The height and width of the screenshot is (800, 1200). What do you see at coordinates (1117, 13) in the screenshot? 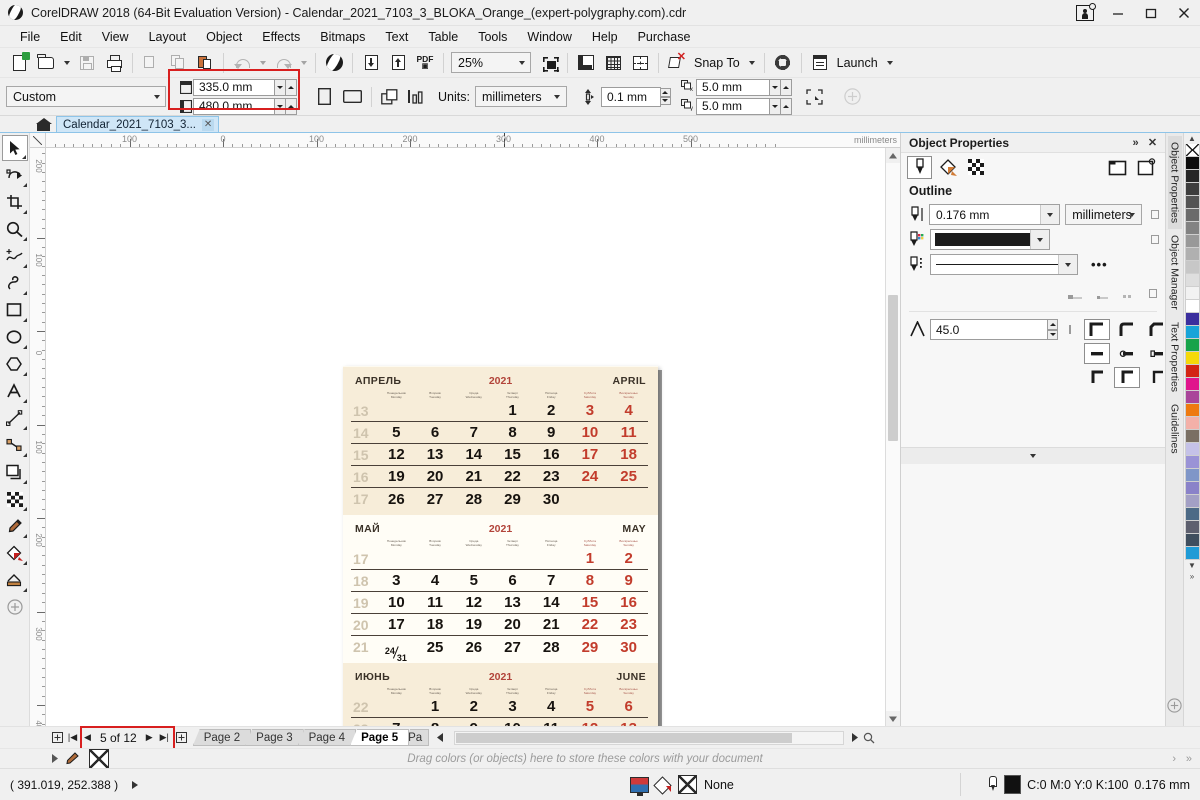
I see `minimize-button` at bounding box center [1117, 13].